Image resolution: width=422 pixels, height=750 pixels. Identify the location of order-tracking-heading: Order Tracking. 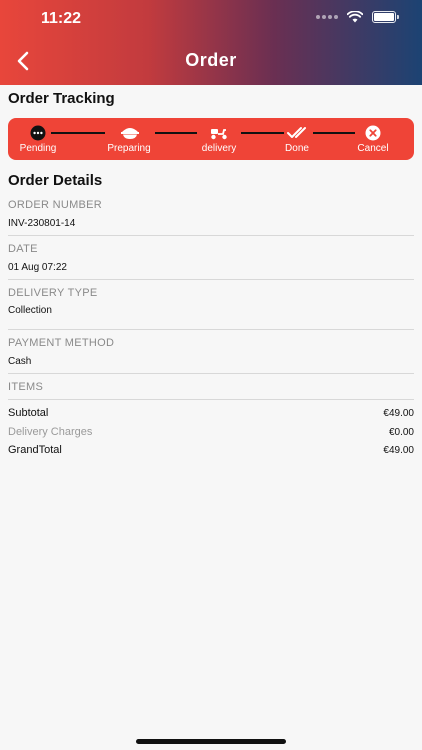
(61, 98).